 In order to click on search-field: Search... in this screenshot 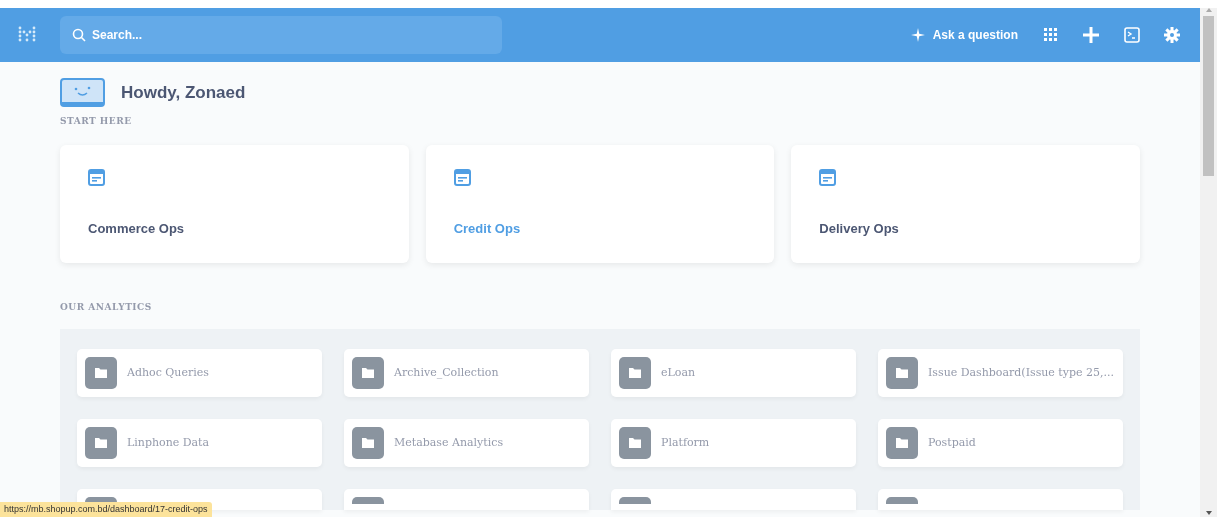, I will do `click(281, 35)`.